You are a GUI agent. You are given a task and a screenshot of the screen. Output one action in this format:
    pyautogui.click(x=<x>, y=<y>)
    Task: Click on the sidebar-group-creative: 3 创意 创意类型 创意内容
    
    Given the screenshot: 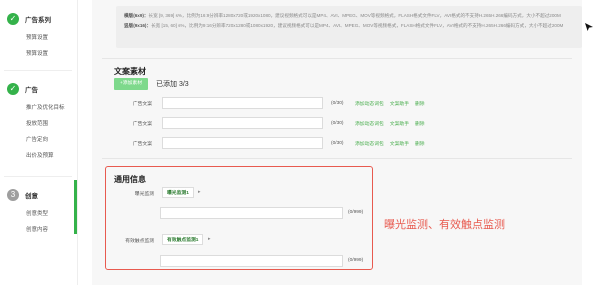 What is the action you would take?
    pyautogui.click(x=37, y=211)
    